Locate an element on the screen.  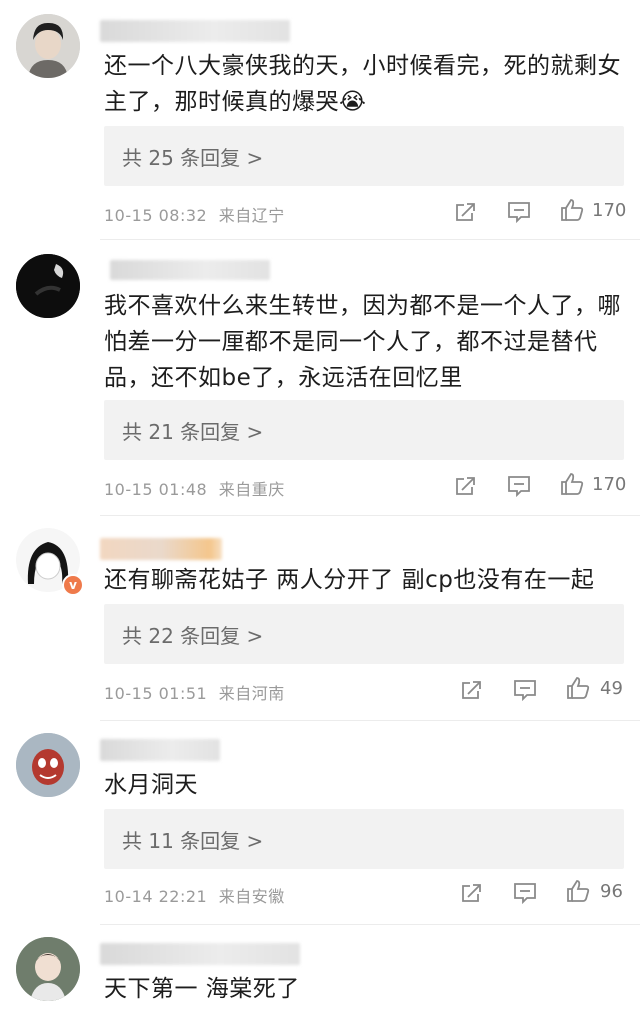
timestamp: 10-15 01:51 is located at coordinates (156, 693).